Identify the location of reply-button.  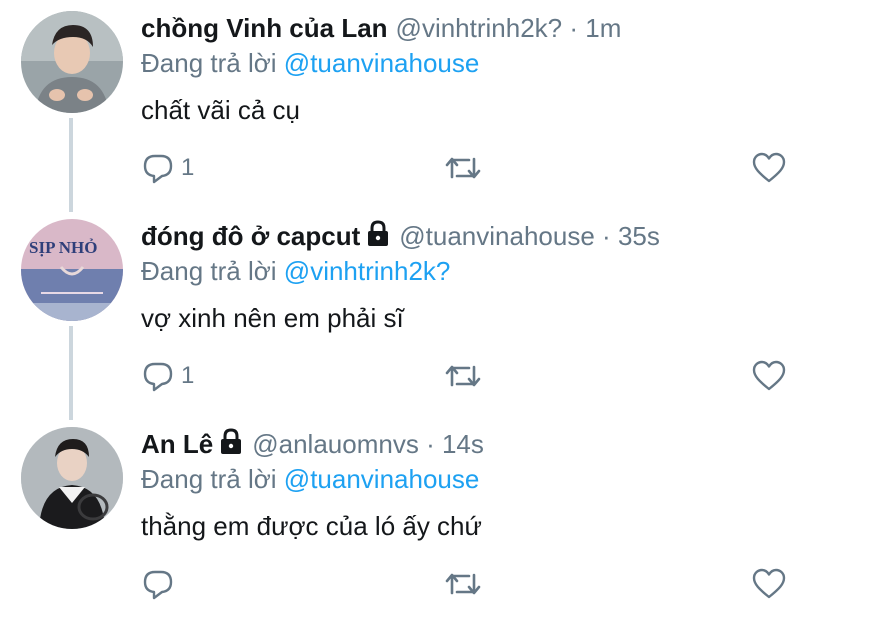
(161, 584).